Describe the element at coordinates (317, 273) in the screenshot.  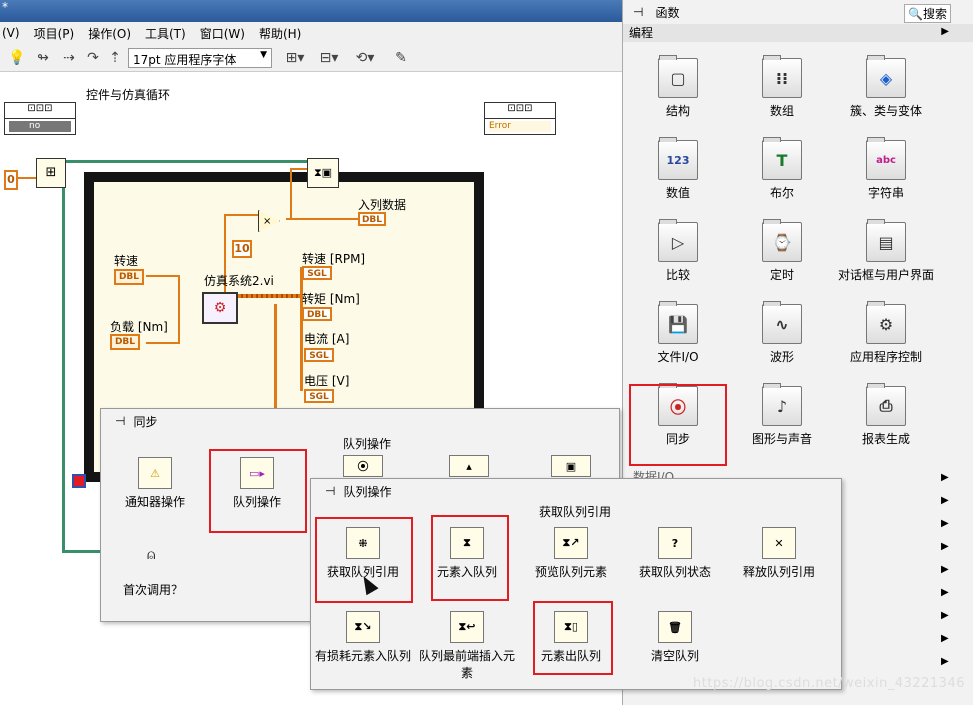
I see `speed-rpm-indicator: SGL` at that location.